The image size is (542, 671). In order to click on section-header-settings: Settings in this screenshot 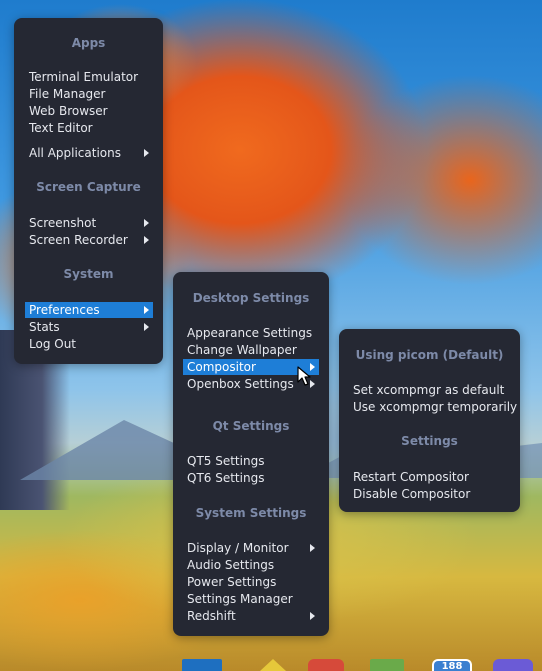, I will do `click(429, 441)`.